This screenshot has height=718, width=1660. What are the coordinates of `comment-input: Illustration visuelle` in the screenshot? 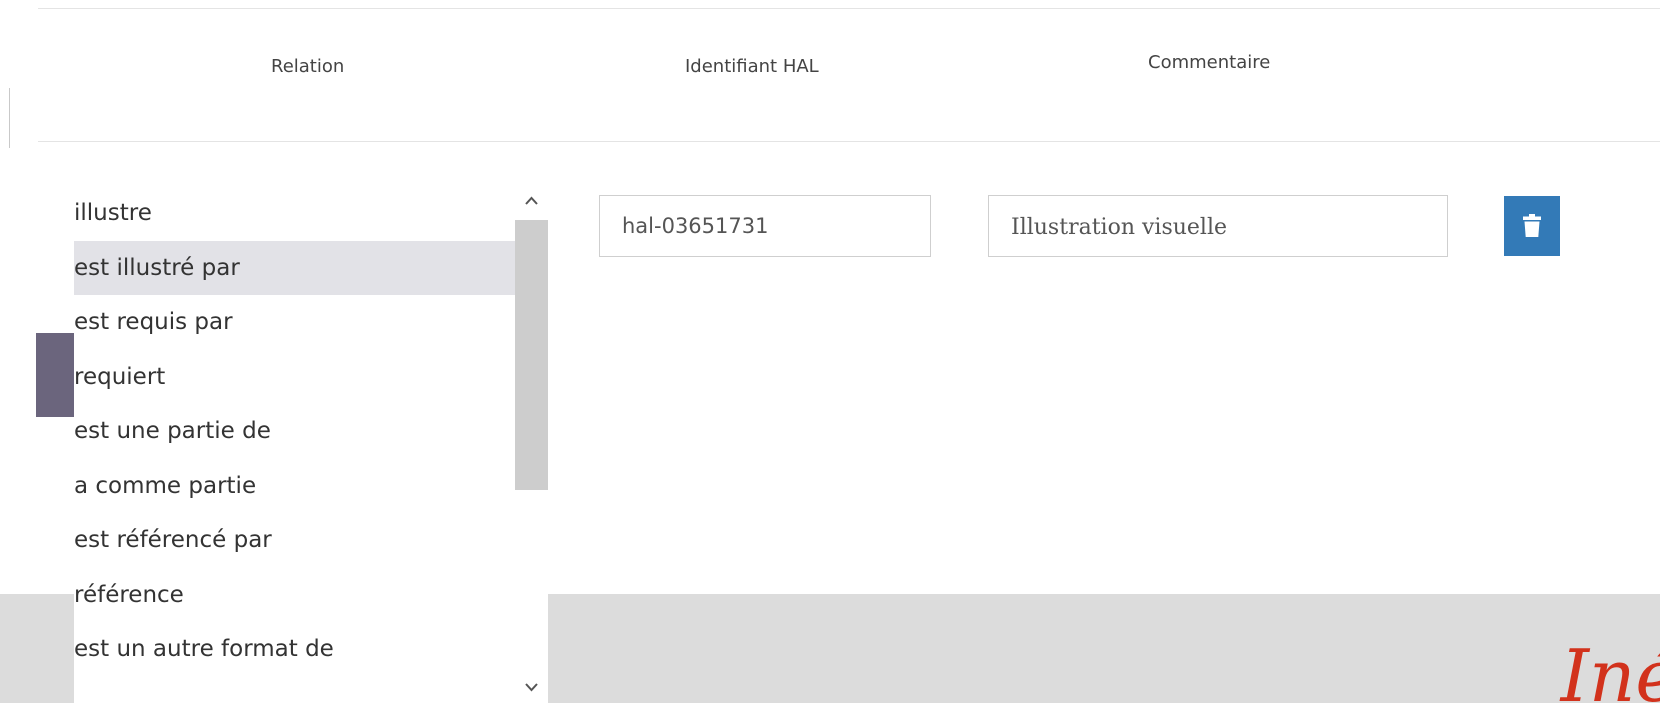 It's located at (1218, 226).